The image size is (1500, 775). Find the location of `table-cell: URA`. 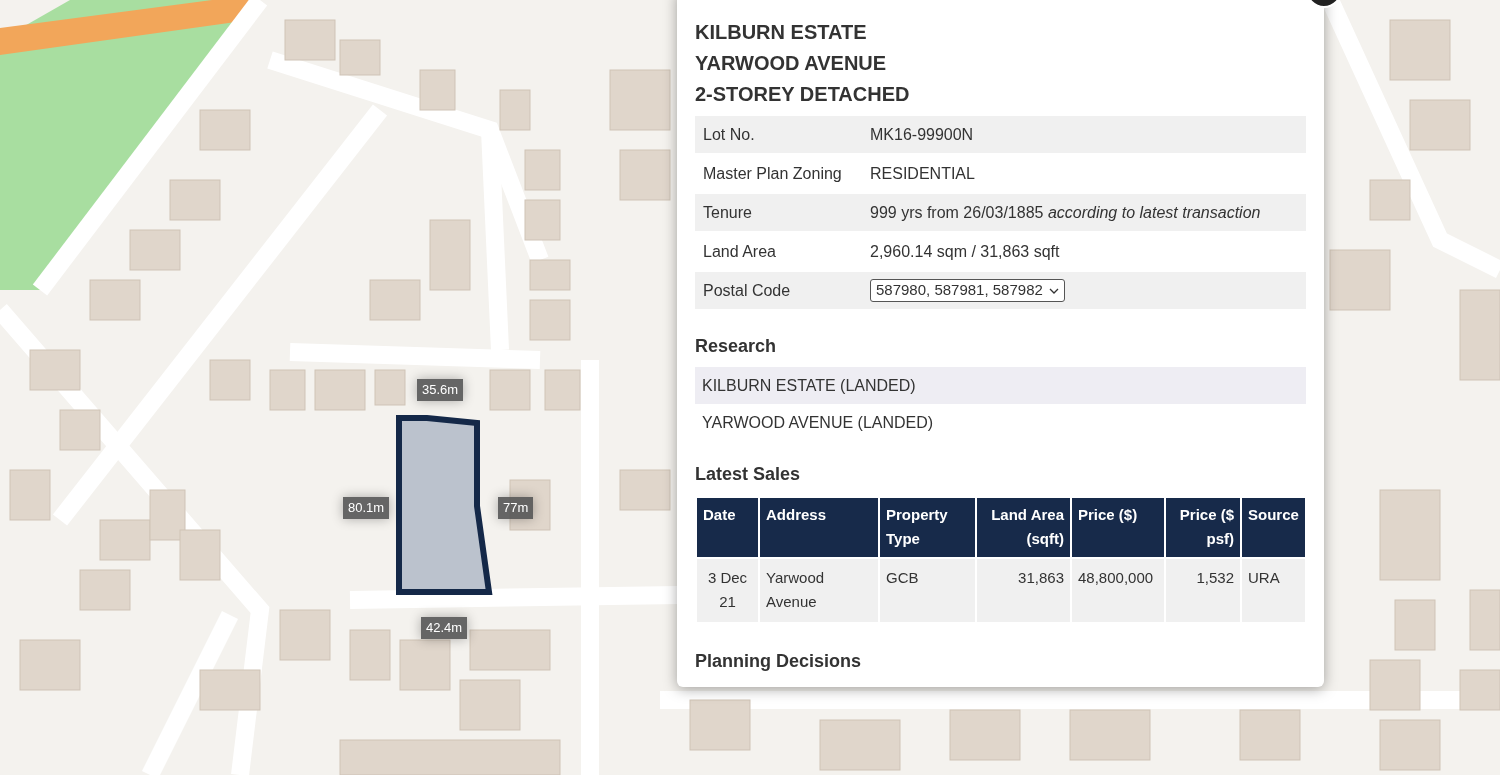

table-cell: URA is located at coordinates (1273, 590).